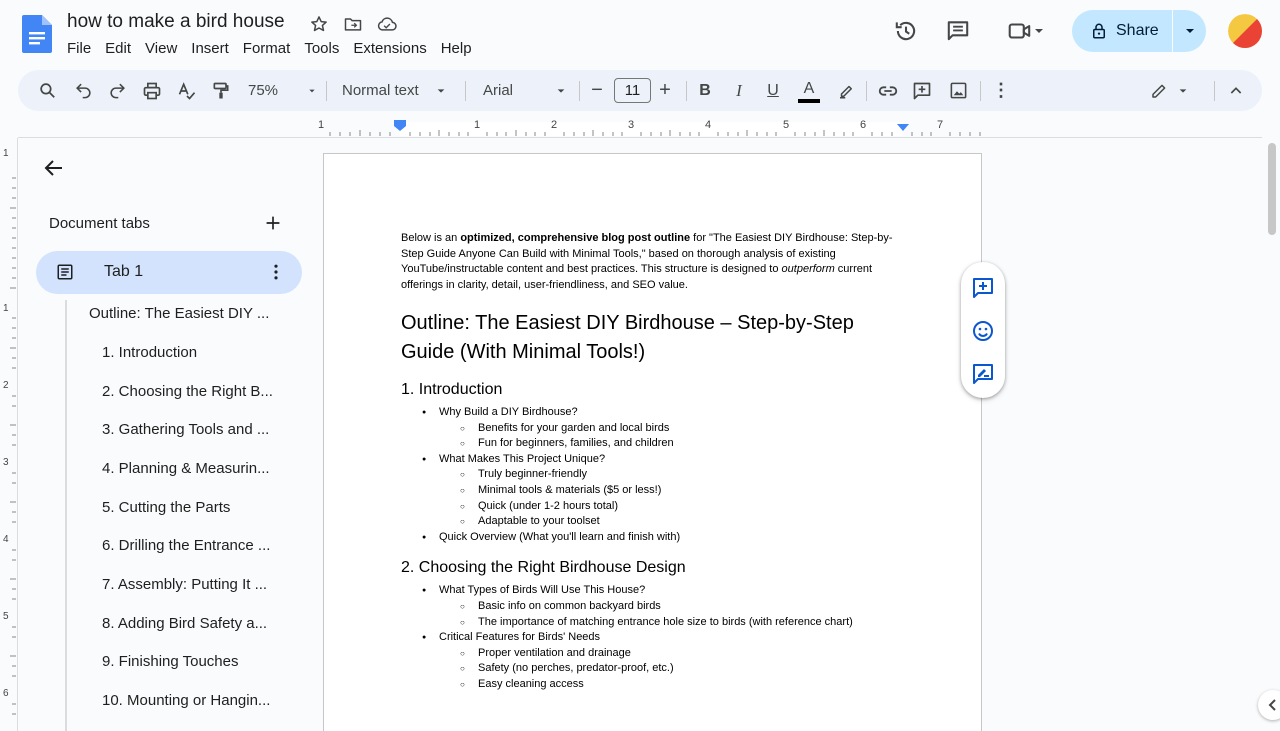  Describe the element at coordinates (394, 90) in the screenshot. I see `paragraph-style-select: Normal text` at that location.